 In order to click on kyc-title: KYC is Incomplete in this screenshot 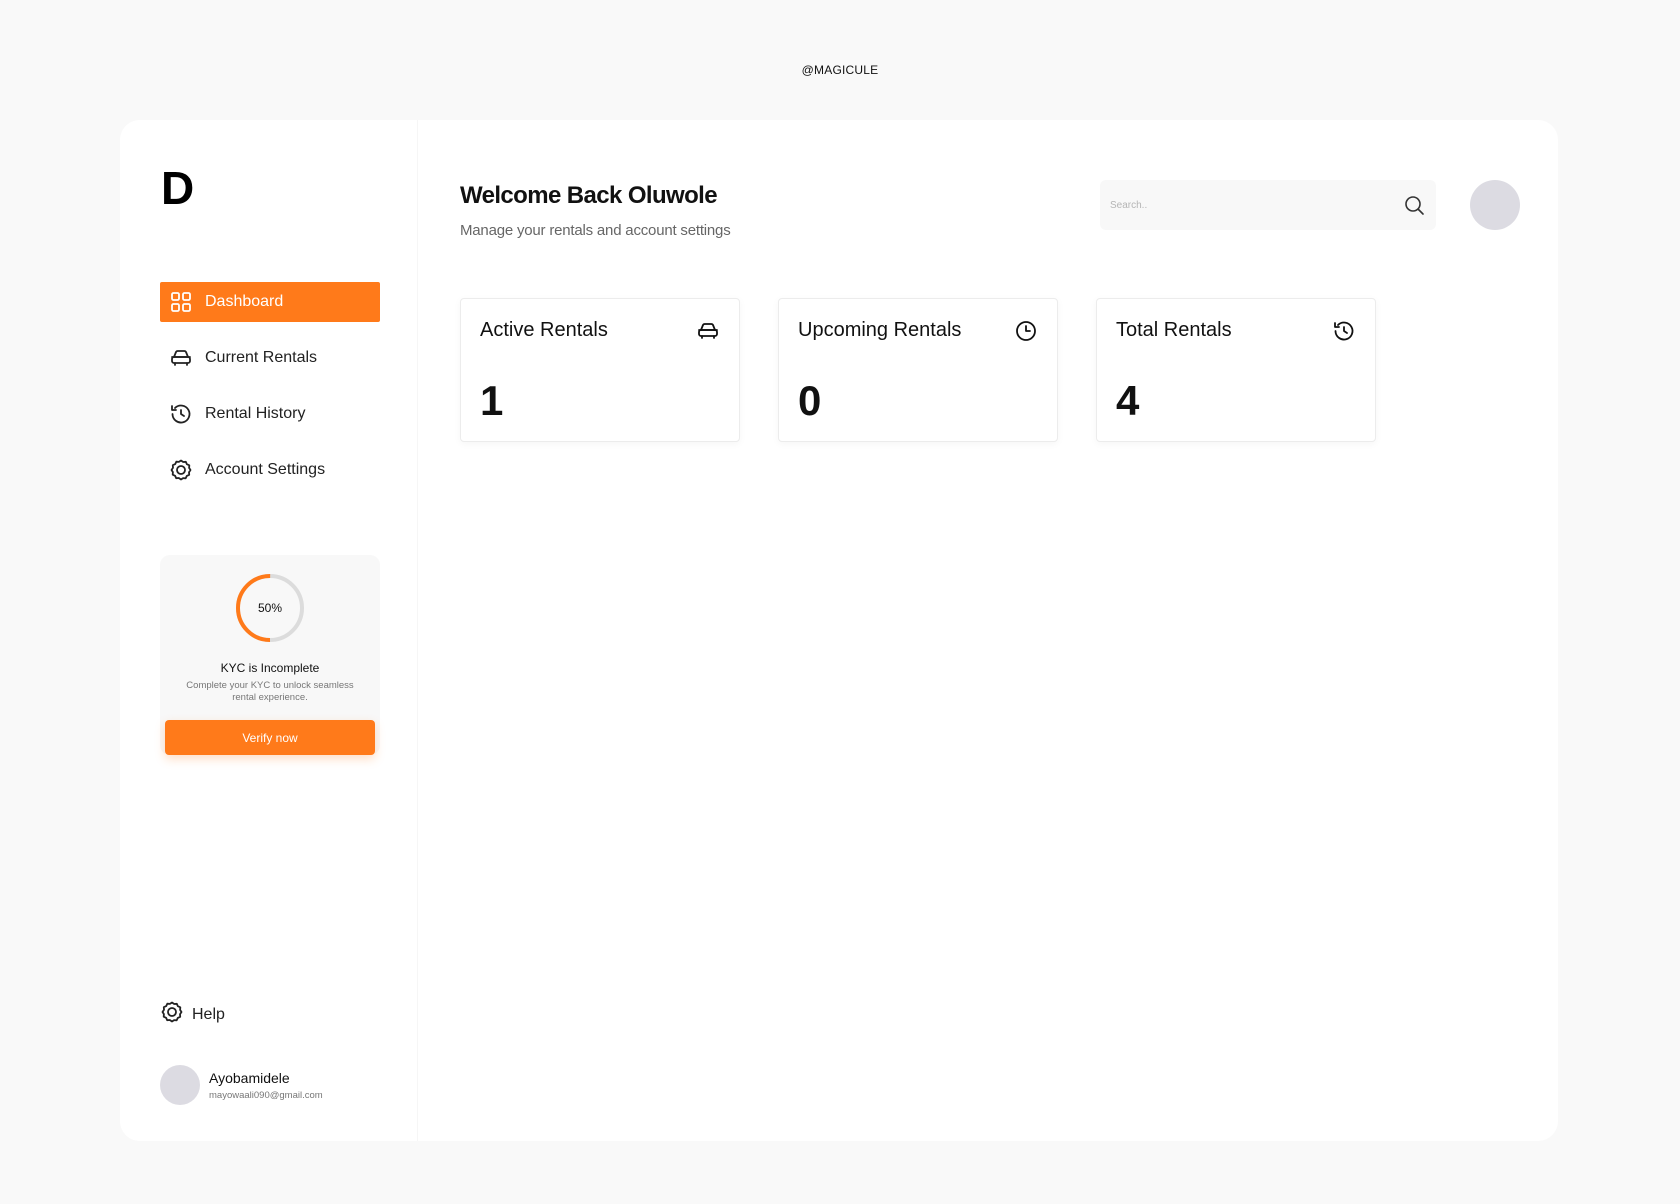, I will do `click(270, 668)`.